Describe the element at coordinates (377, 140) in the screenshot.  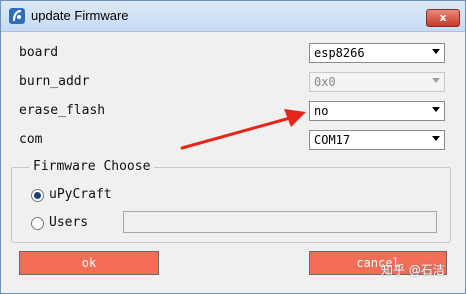
I see `com-select: COM17` at that location.